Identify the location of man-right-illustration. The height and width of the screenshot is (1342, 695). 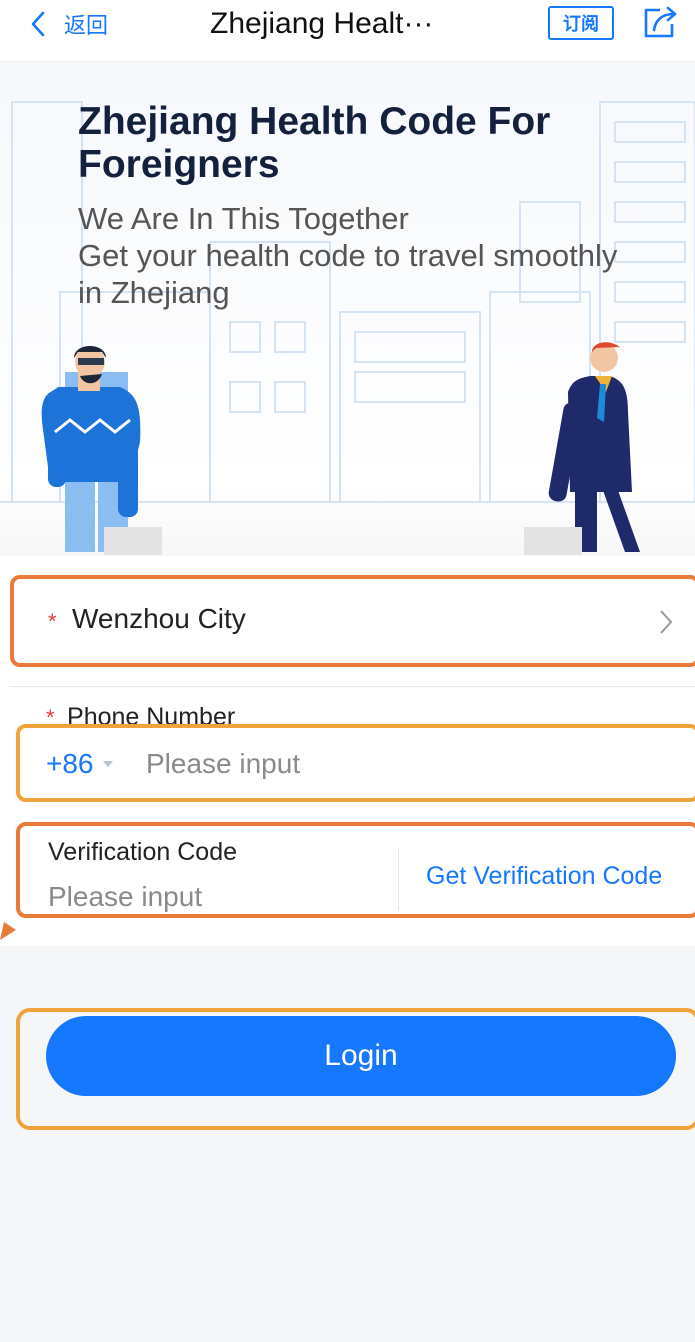
(582, 448).